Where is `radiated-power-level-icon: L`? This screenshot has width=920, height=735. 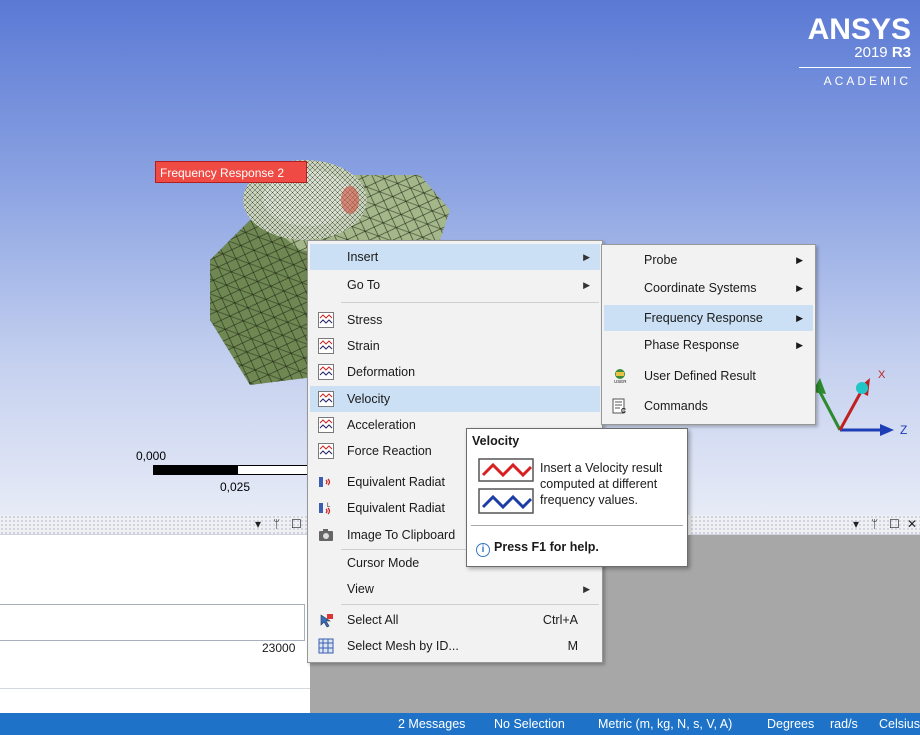
radiated-power-level-icon: L is located at coordinates (325, 509).